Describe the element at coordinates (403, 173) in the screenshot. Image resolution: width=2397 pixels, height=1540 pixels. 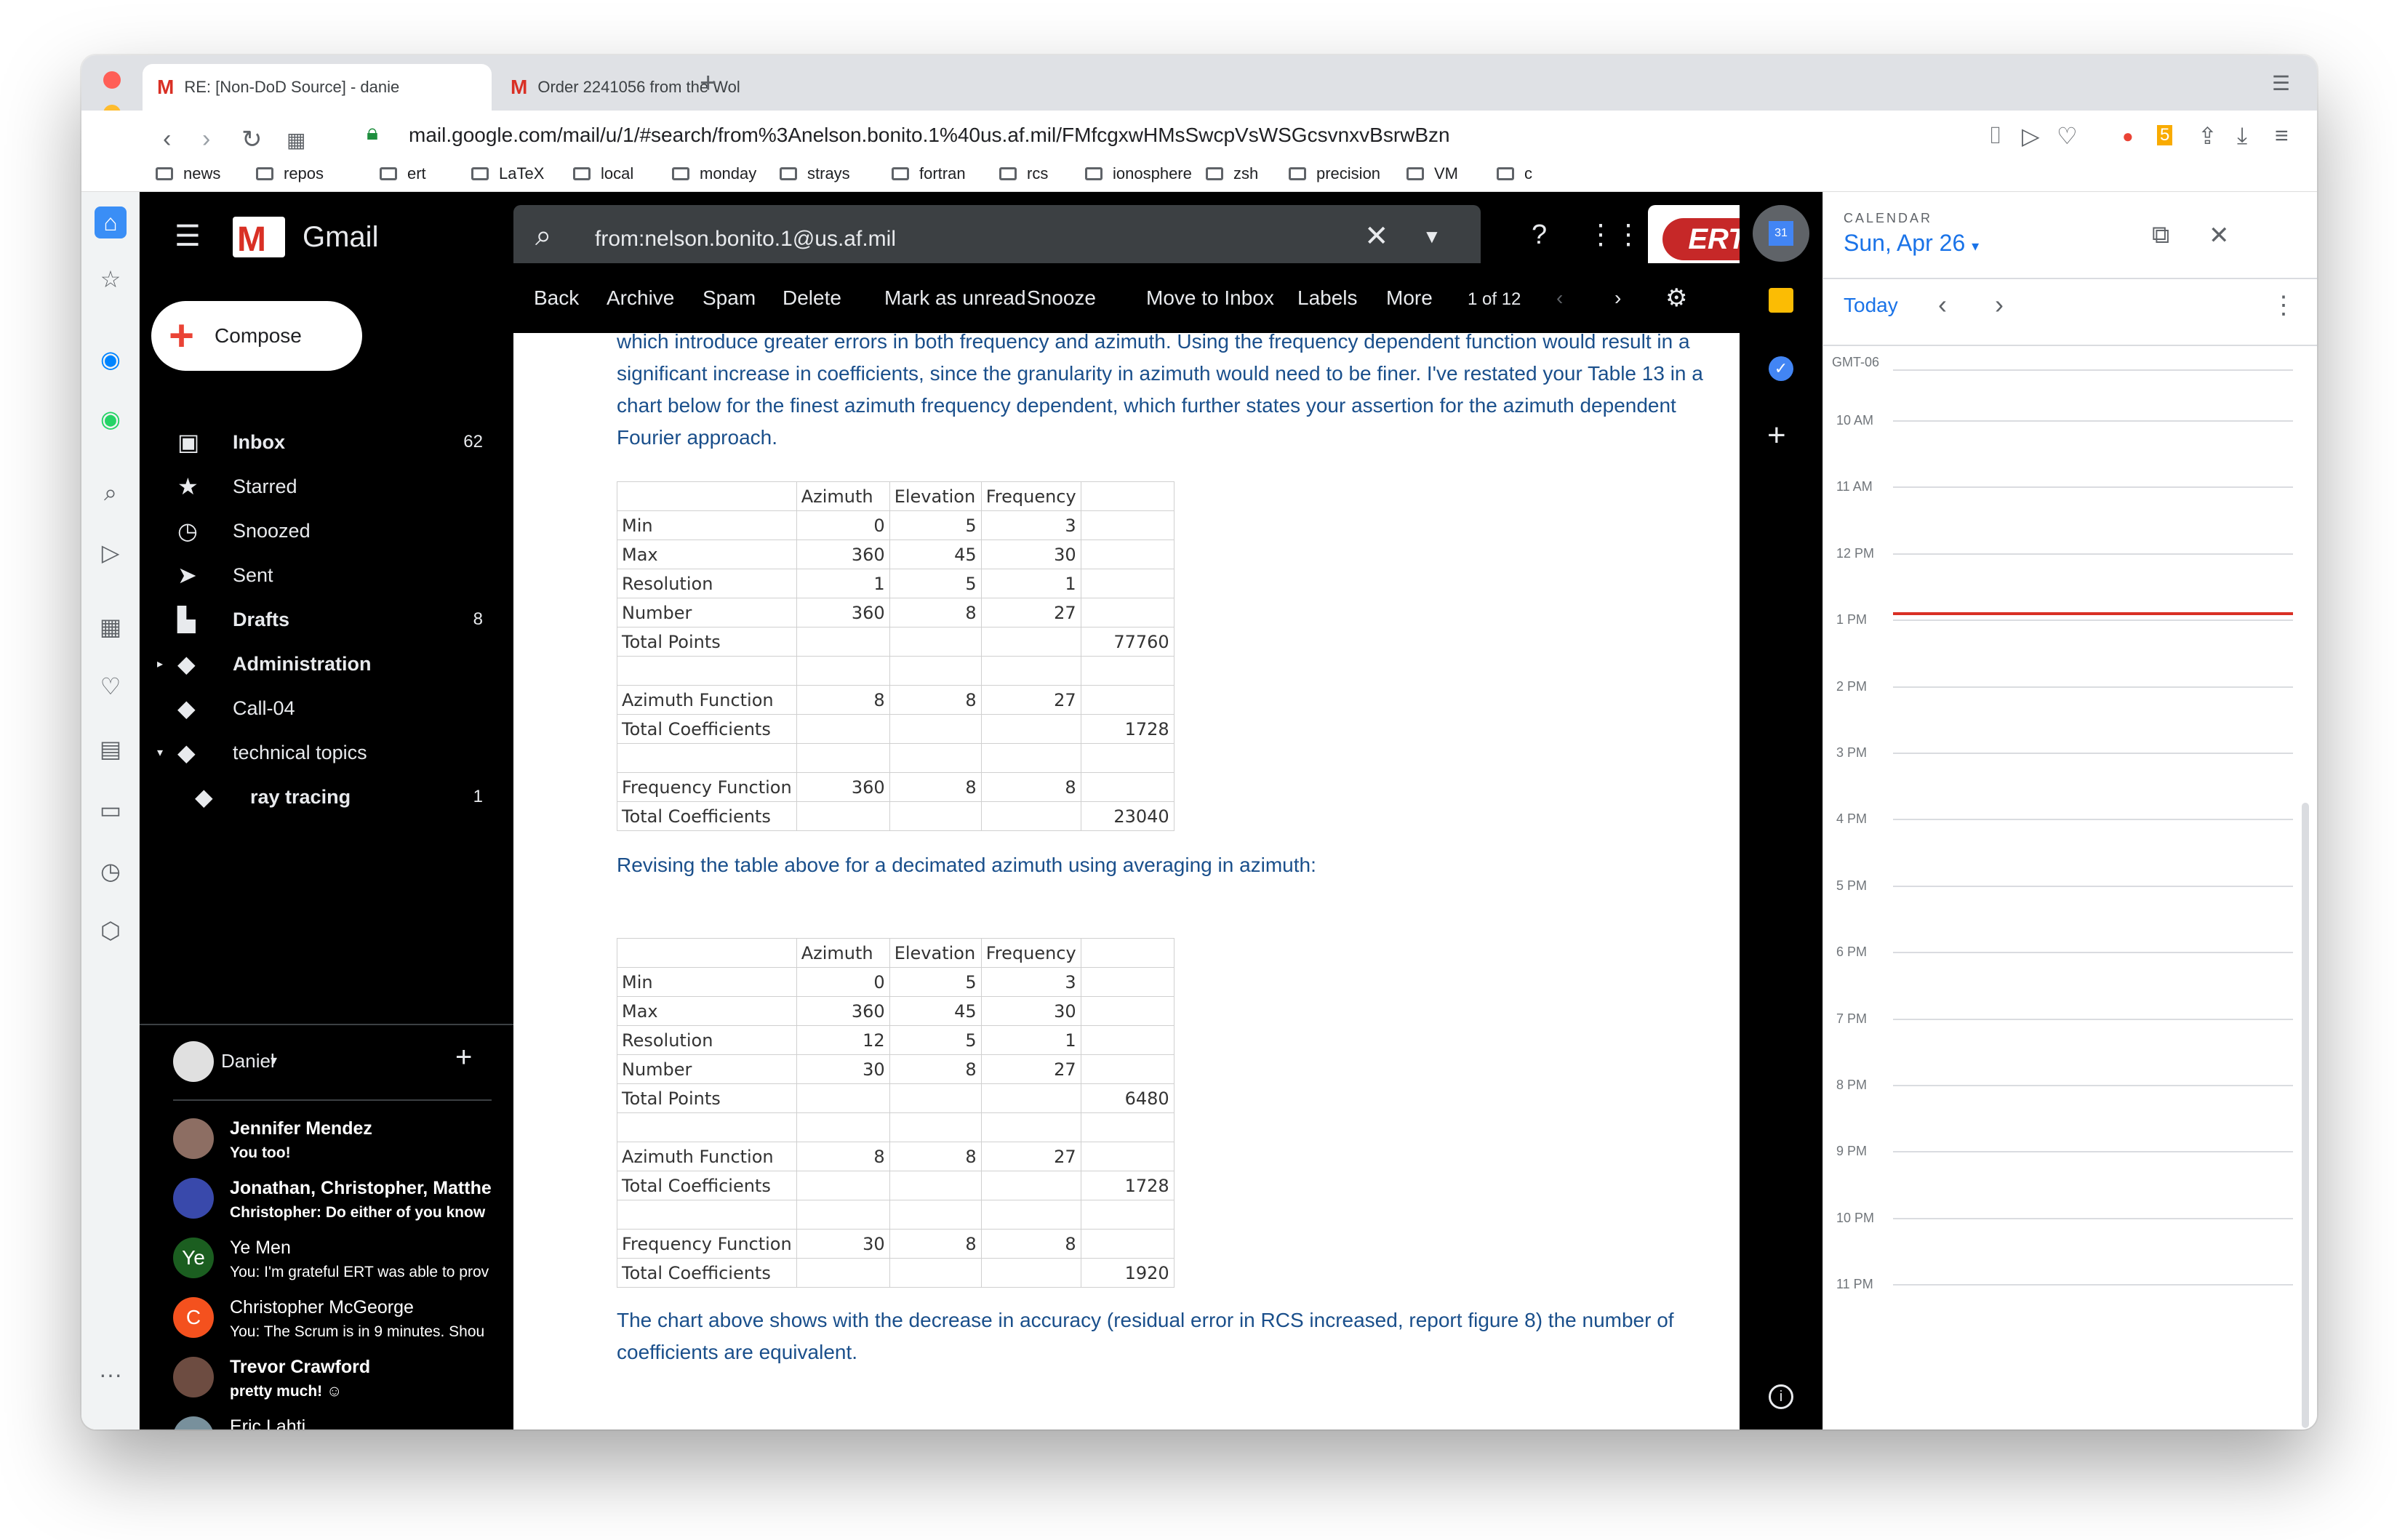
I see `bookmark-ert: ert` at that location.